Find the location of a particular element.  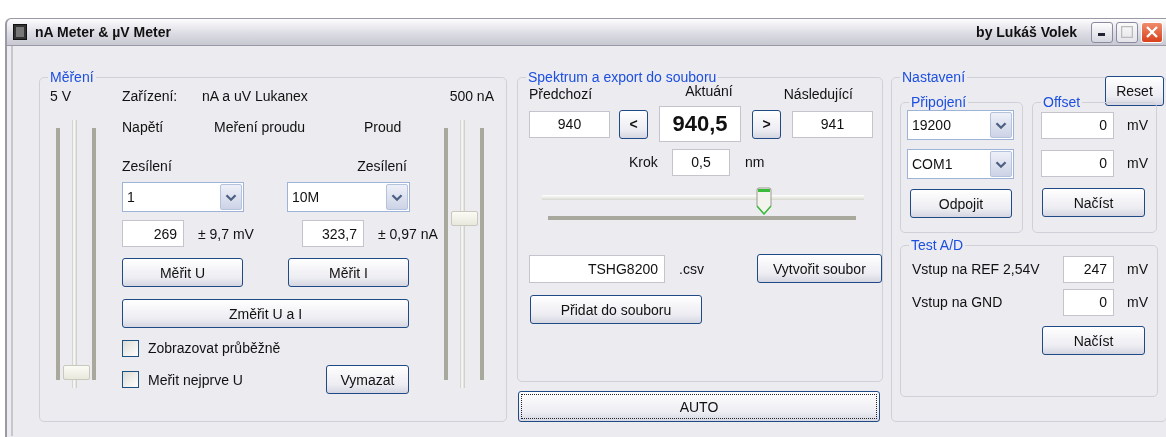

panel-title: Připojení is located at coordinates (939, 102).